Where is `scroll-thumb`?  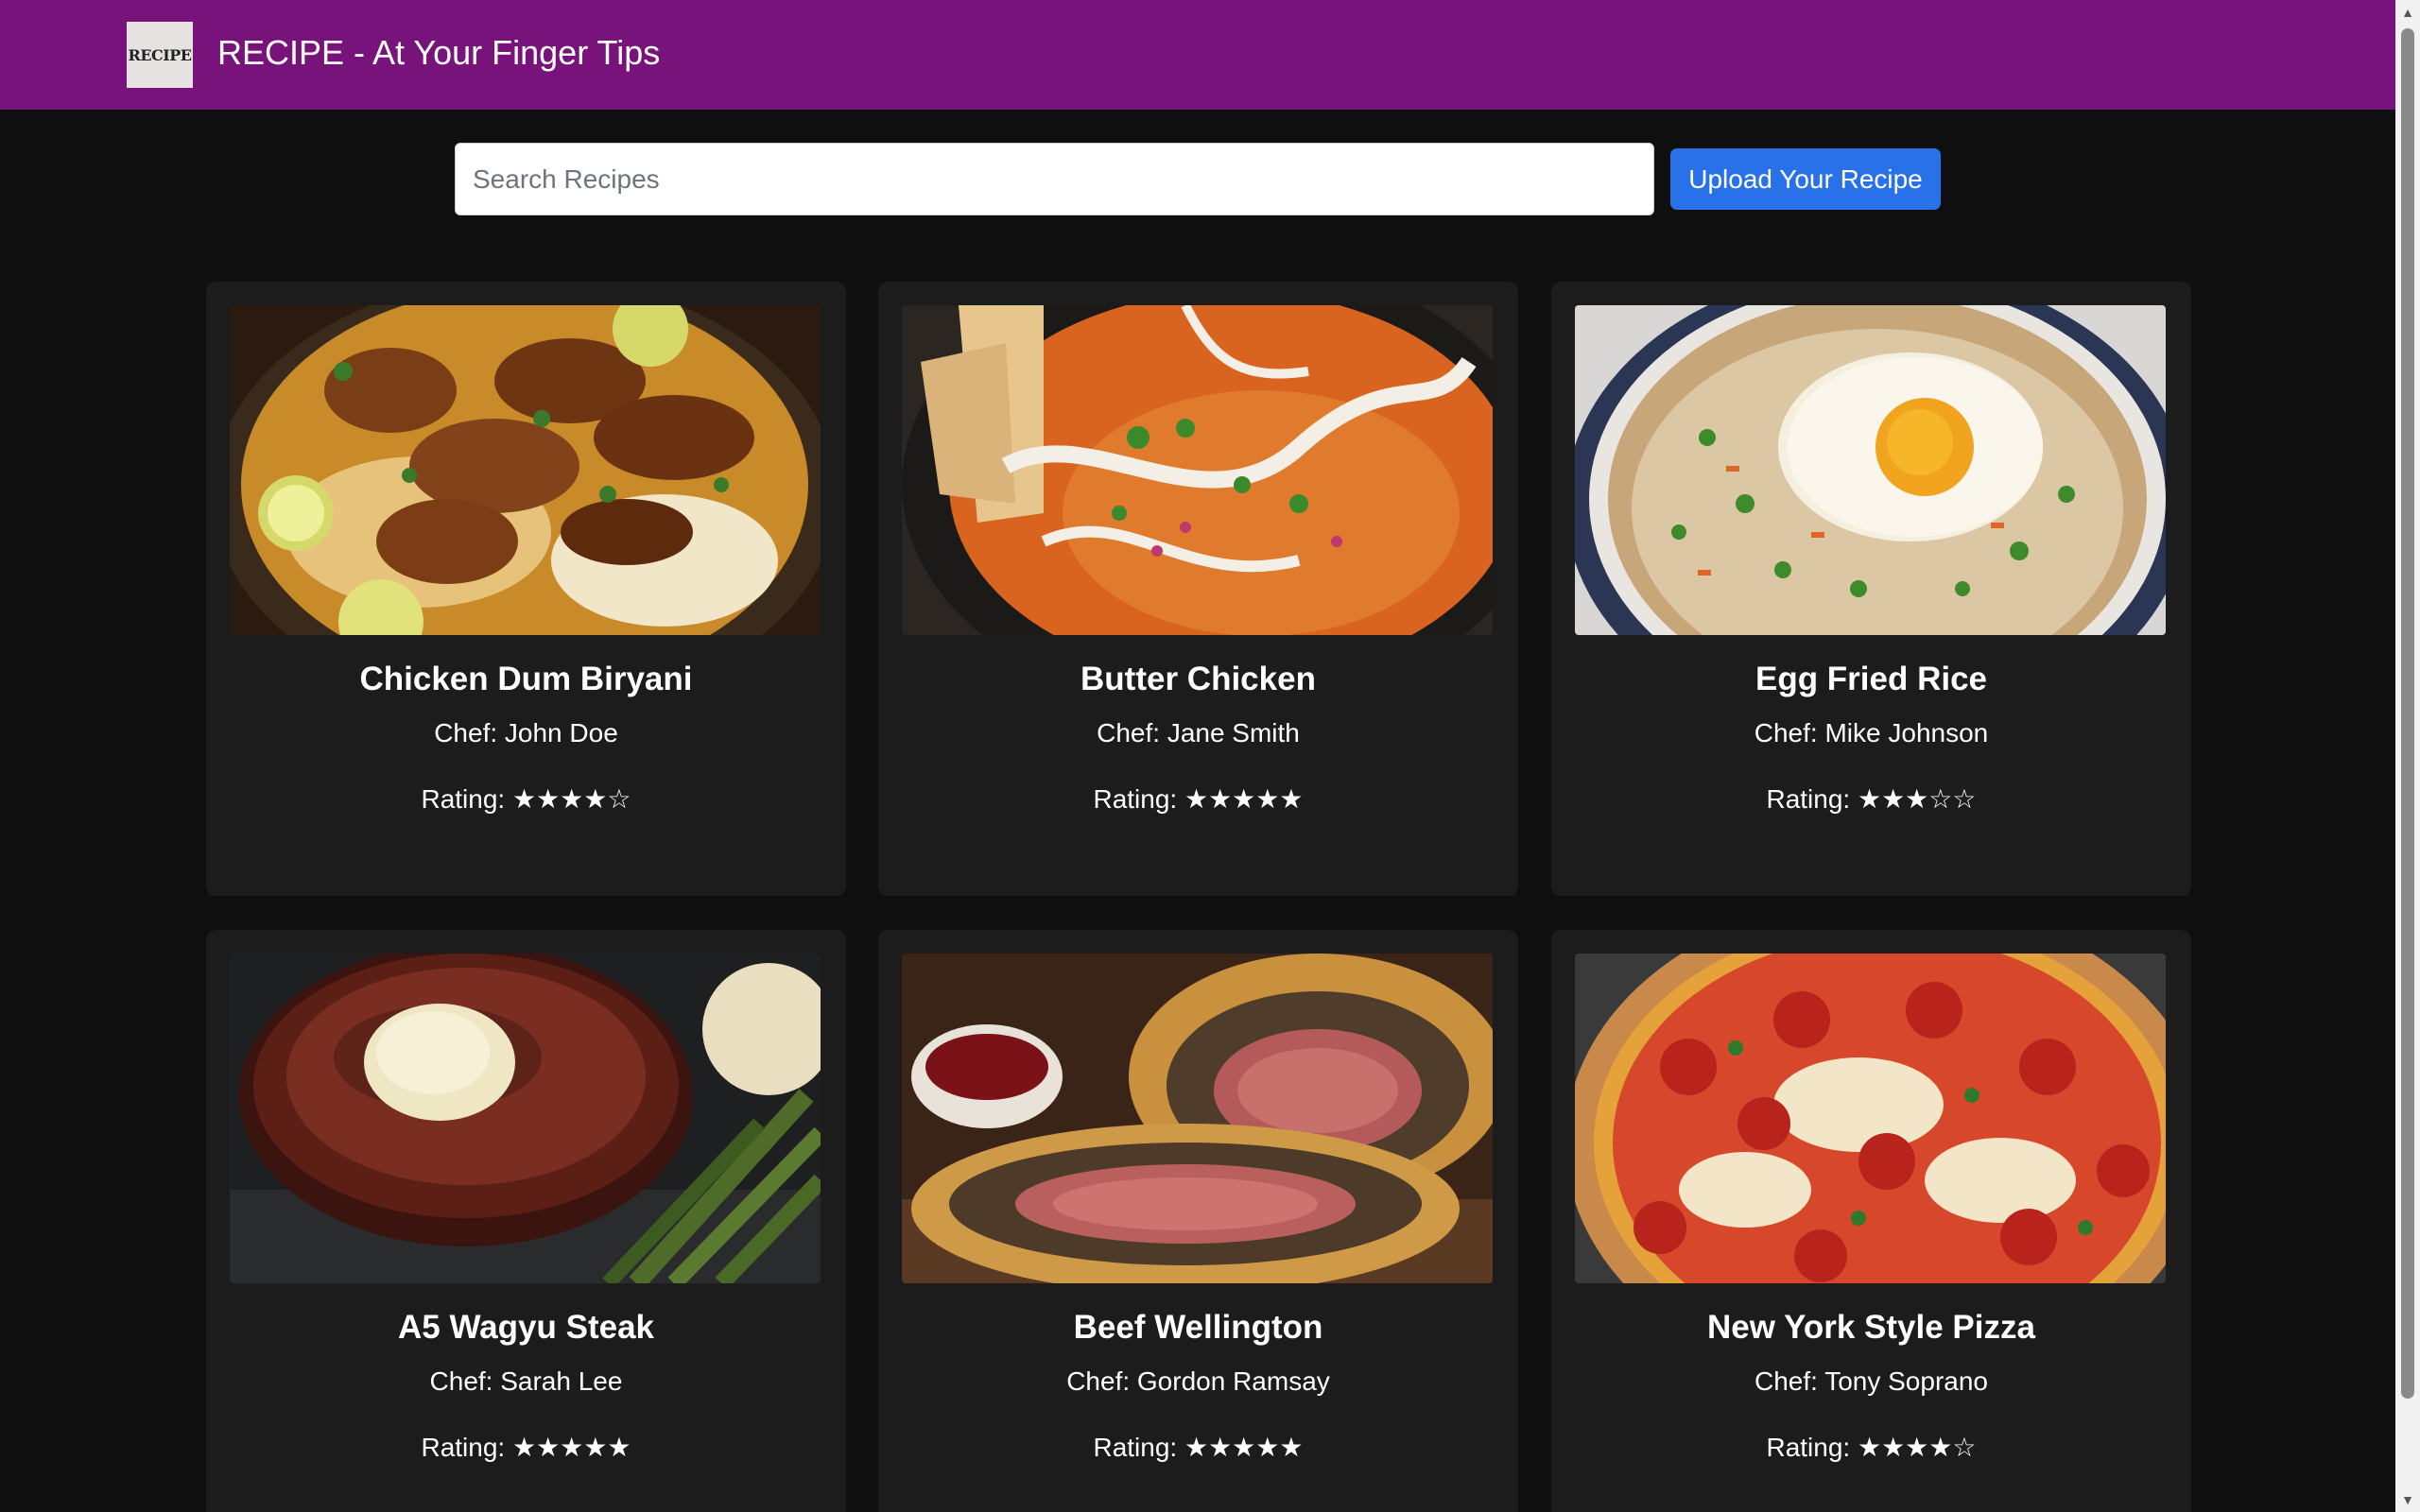 scroll-thumb is located at coordinates (2408, 713).